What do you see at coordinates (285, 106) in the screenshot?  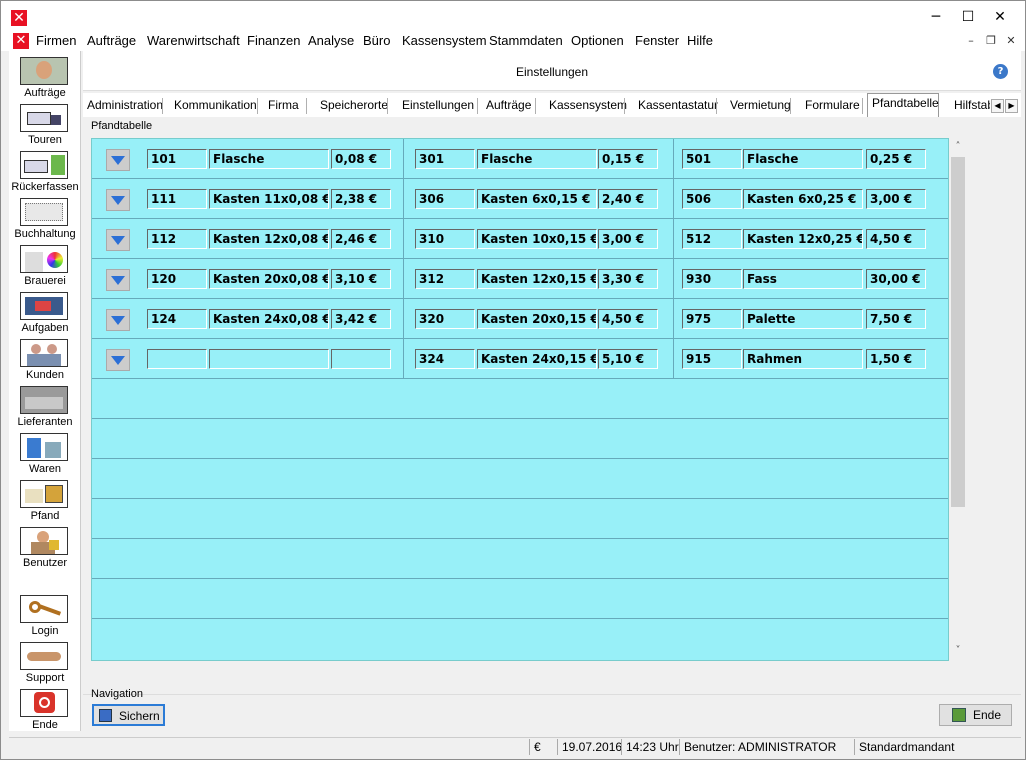 I see `tab-firma: Firma` at bounding box center [285, 106].